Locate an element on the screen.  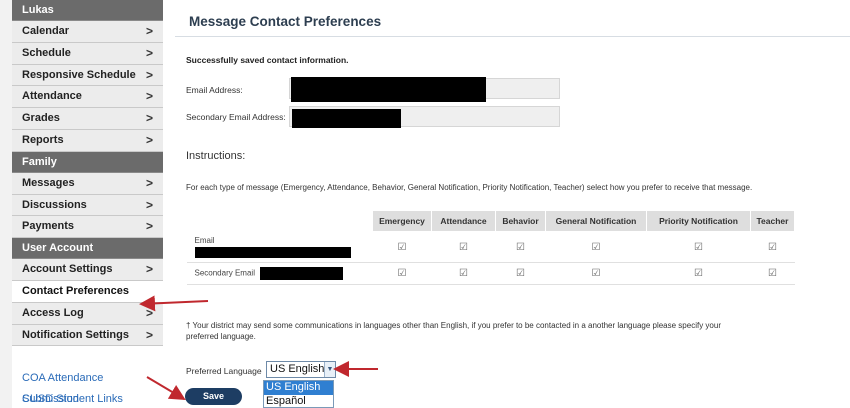
checkbox-secondary-attendance: ☑ is located at coordinates (463, 273).